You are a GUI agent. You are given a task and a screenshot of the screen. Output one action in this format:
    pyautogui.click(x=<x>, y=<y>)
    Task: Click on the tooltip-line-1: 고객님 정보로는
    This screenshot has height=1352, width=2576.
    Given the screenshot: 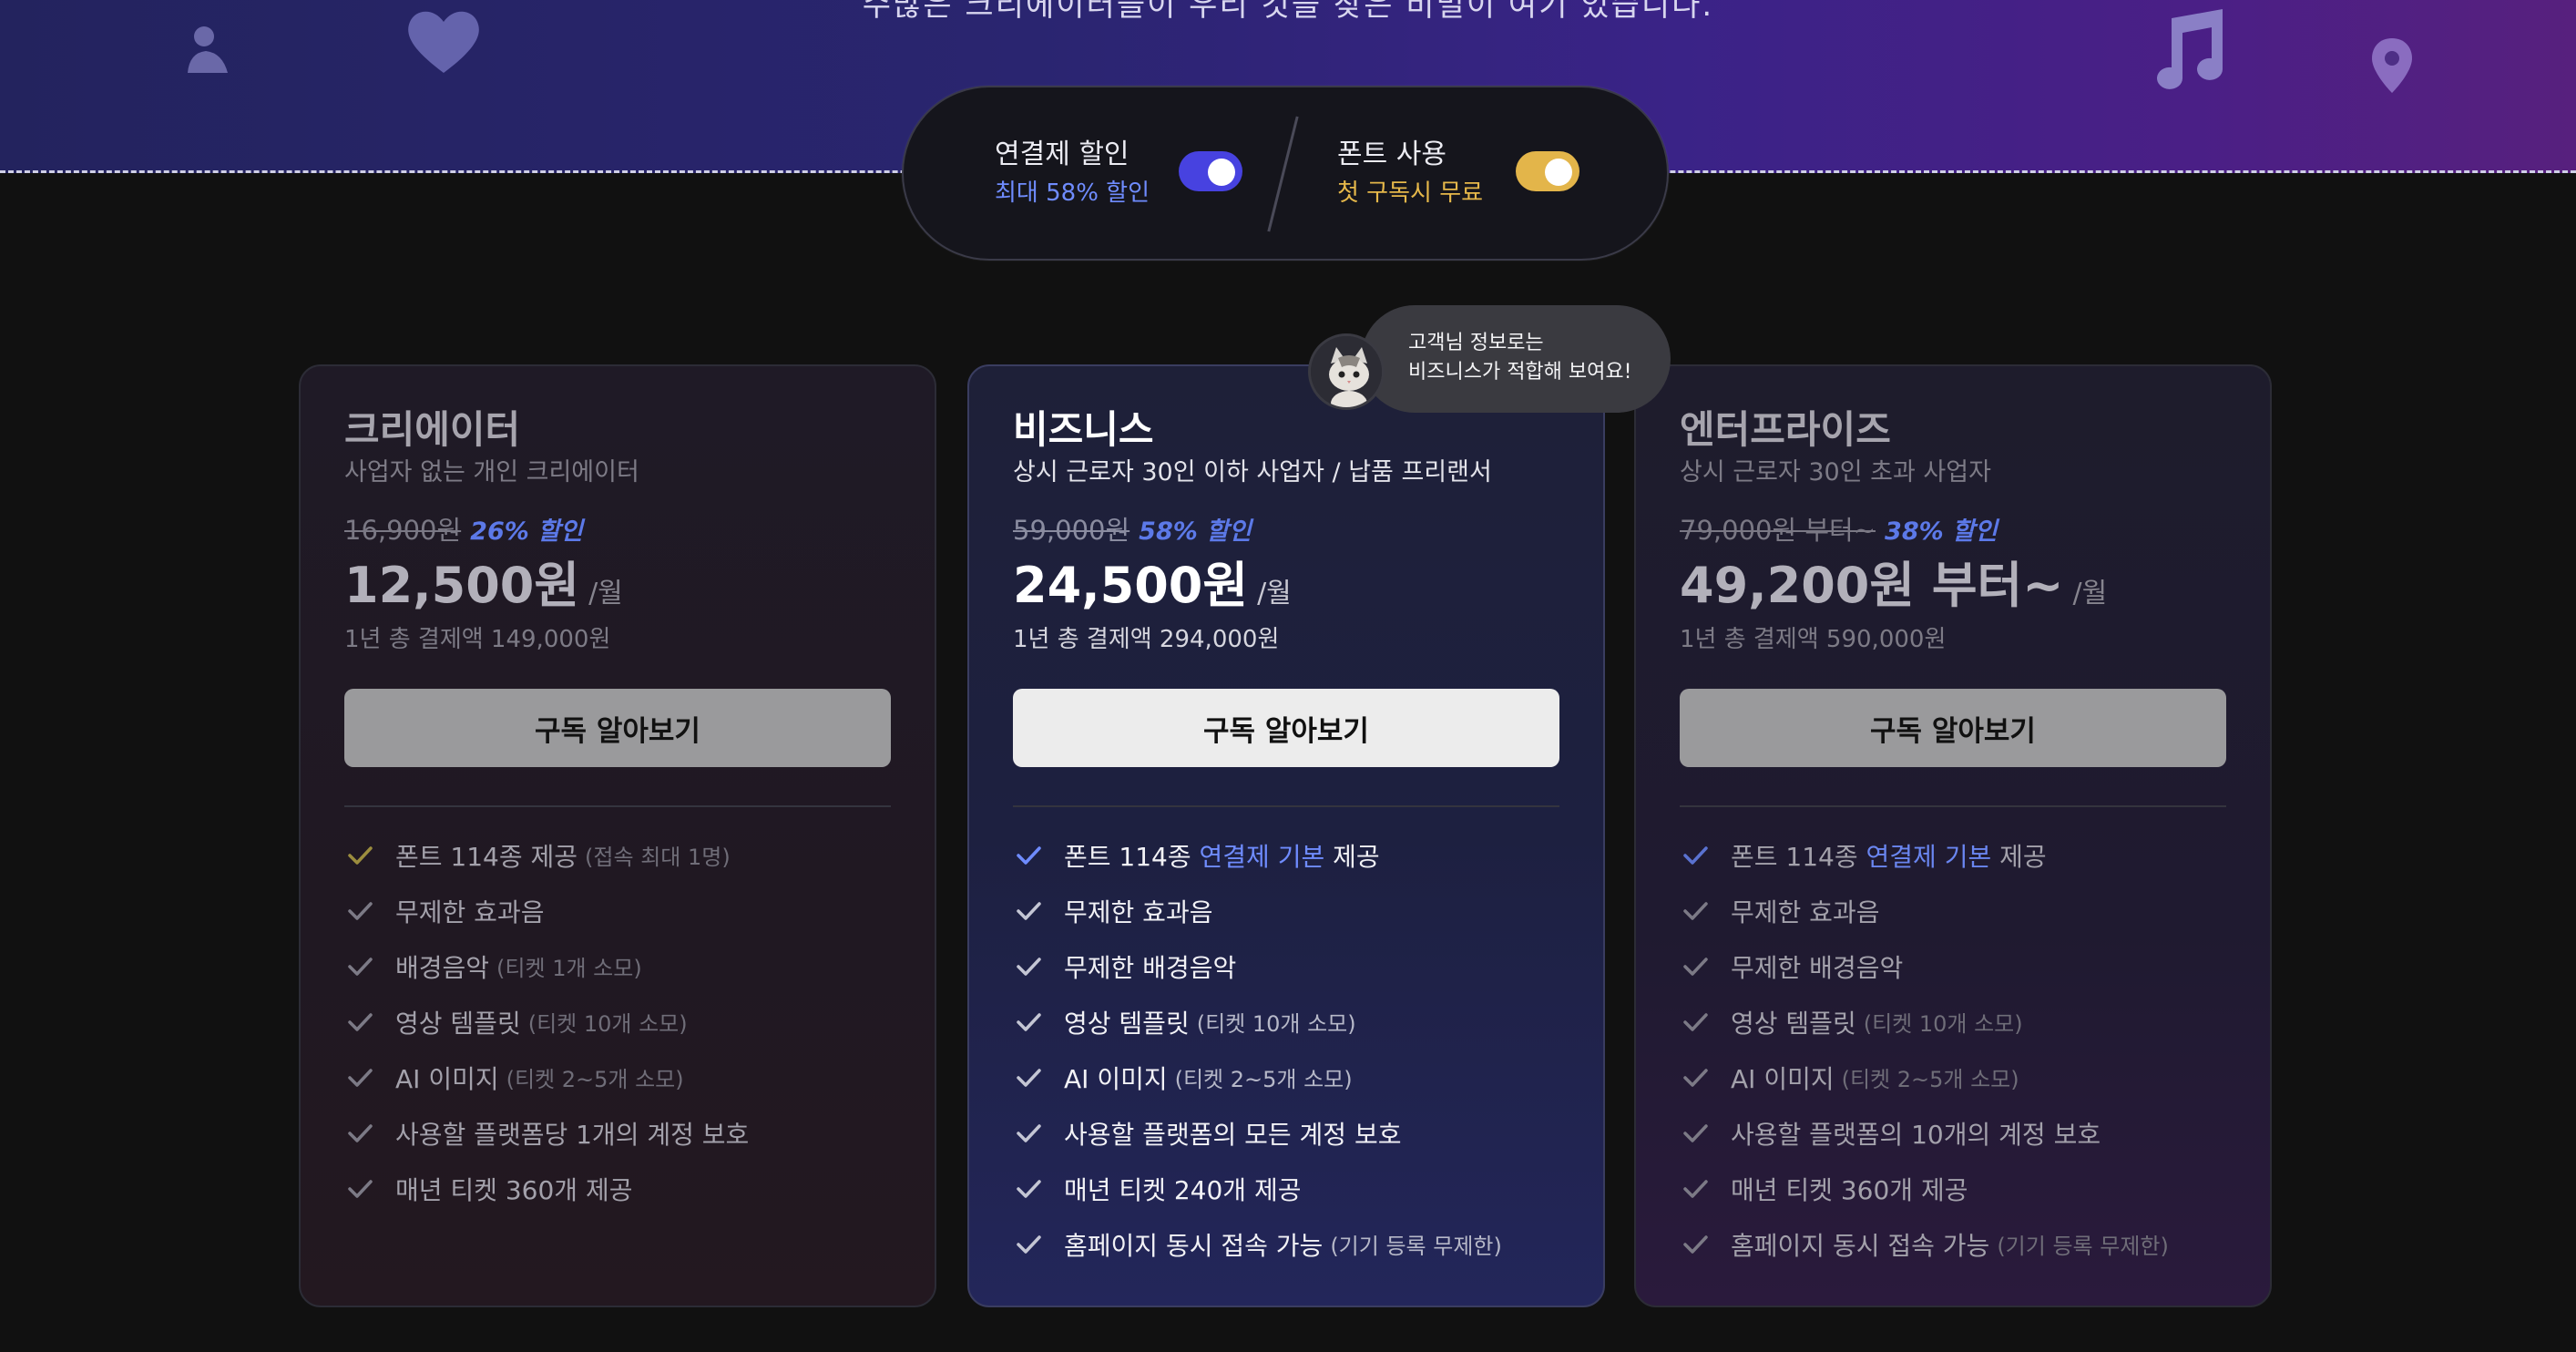 What is the action you would take?
    pyautogui.click(x=1476, y=343)
    